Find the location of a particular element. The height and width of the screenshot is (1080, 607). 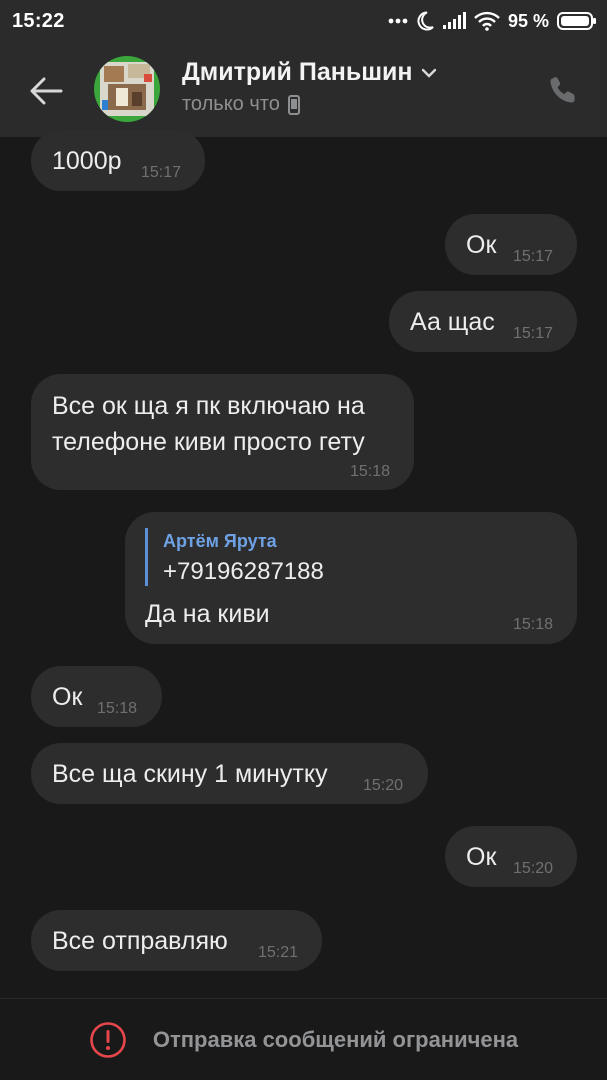

quoted-reply: Артём Ярута +79196287188 is located at coordinates (234, 557).